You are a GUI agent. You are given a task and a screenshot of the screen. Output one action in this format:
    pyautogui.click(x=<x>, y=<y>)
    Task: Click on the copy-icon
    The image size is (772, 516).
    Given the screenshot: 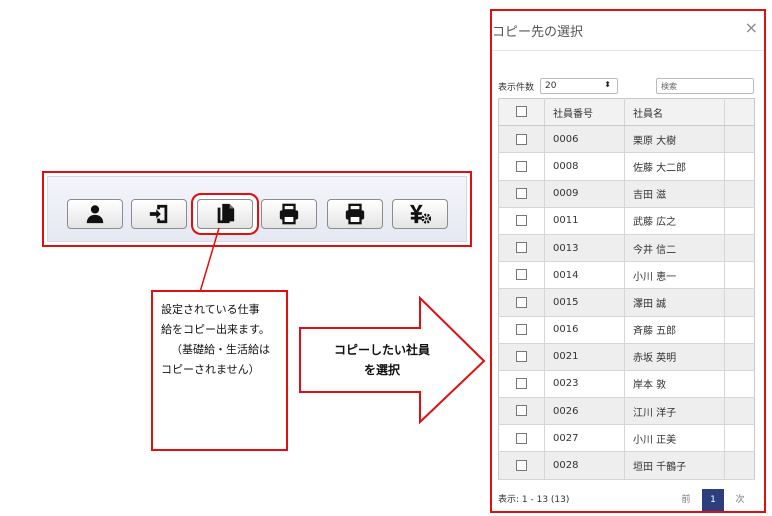 What is the action you would take?
    pyautogui.click(x=226, y=213)
    